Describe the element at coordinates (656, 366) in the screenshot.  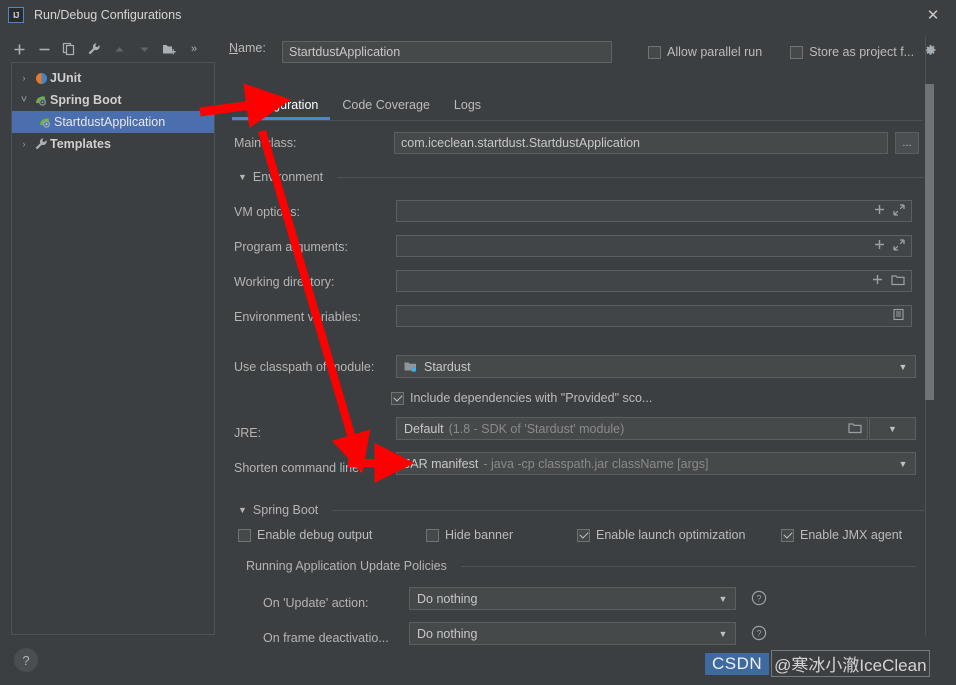
I see `use-classpath-dropdown: Stardust ▼` at that location.